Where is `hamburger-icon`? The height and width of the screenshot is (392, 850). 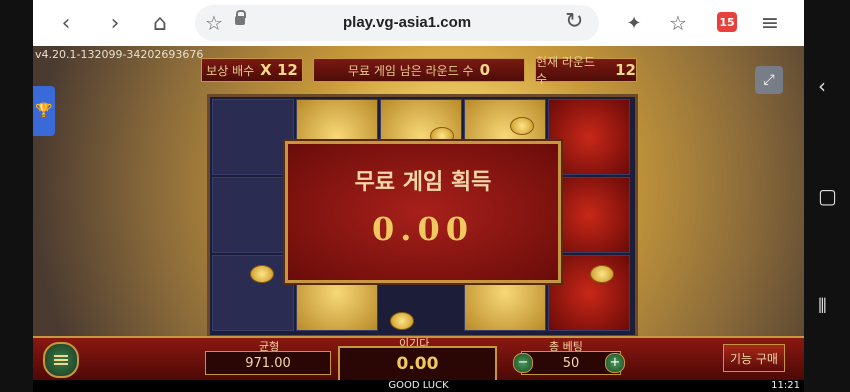 hamburger-icon is located at coordinates (61, 360).